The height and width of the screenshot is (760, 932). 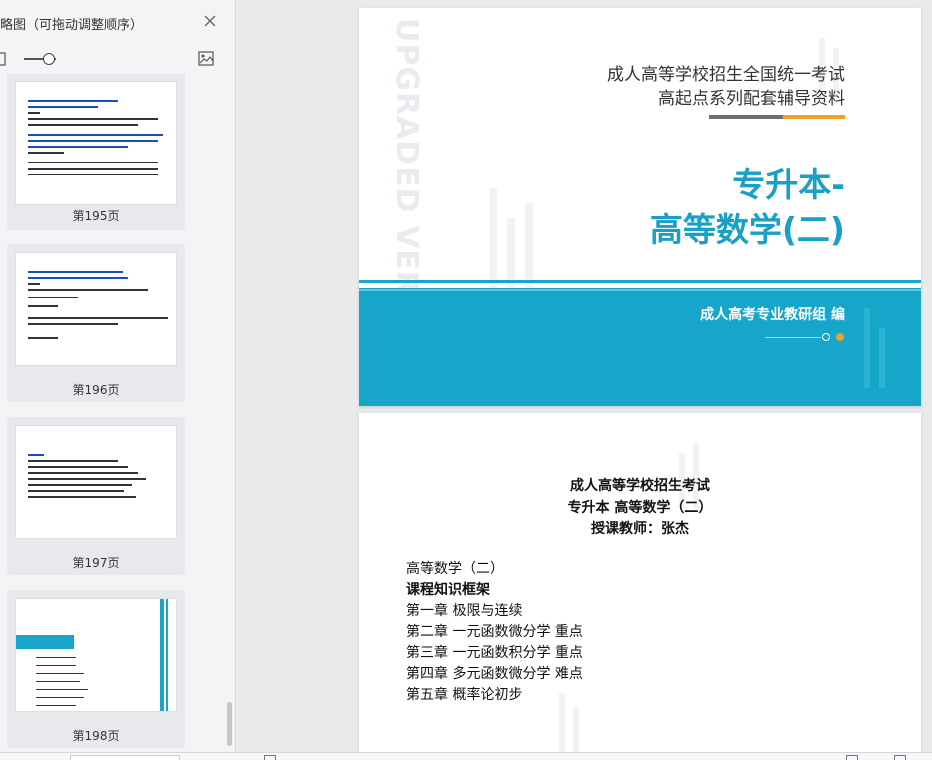 What do you see at coordinates (772, 315) in the screenshot?
I see `cover-editor: 成人高考专业教研组 编` at bounding box center [772, 315].